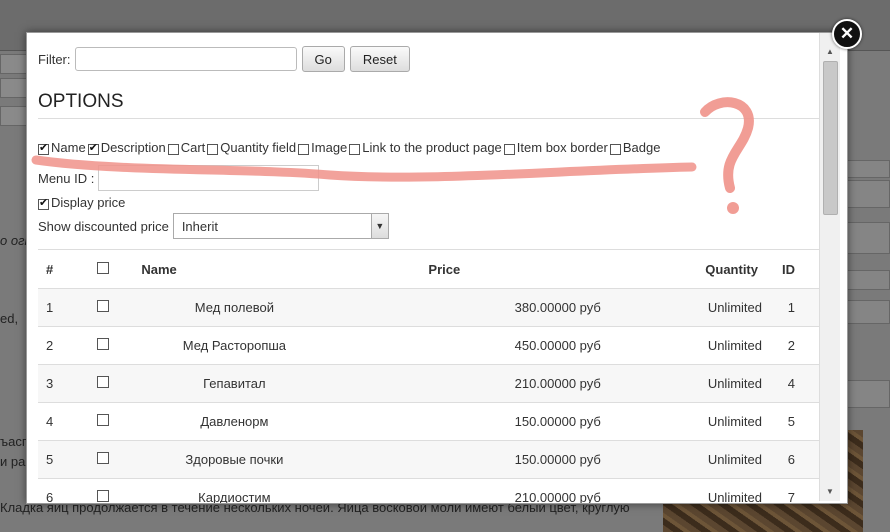  Describe the element at coordinates (234, 269) in the screenshot. I see `header-name: Name` at that location.